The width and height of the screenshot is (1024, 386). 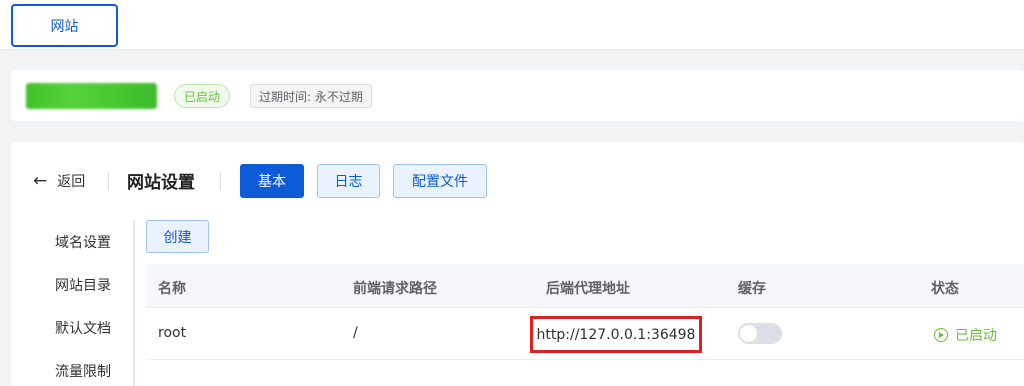 What do you see at coordinates (202, 96) in the screenshot?
I see `status-badge: 已启动` at bounding box center [202, 96].